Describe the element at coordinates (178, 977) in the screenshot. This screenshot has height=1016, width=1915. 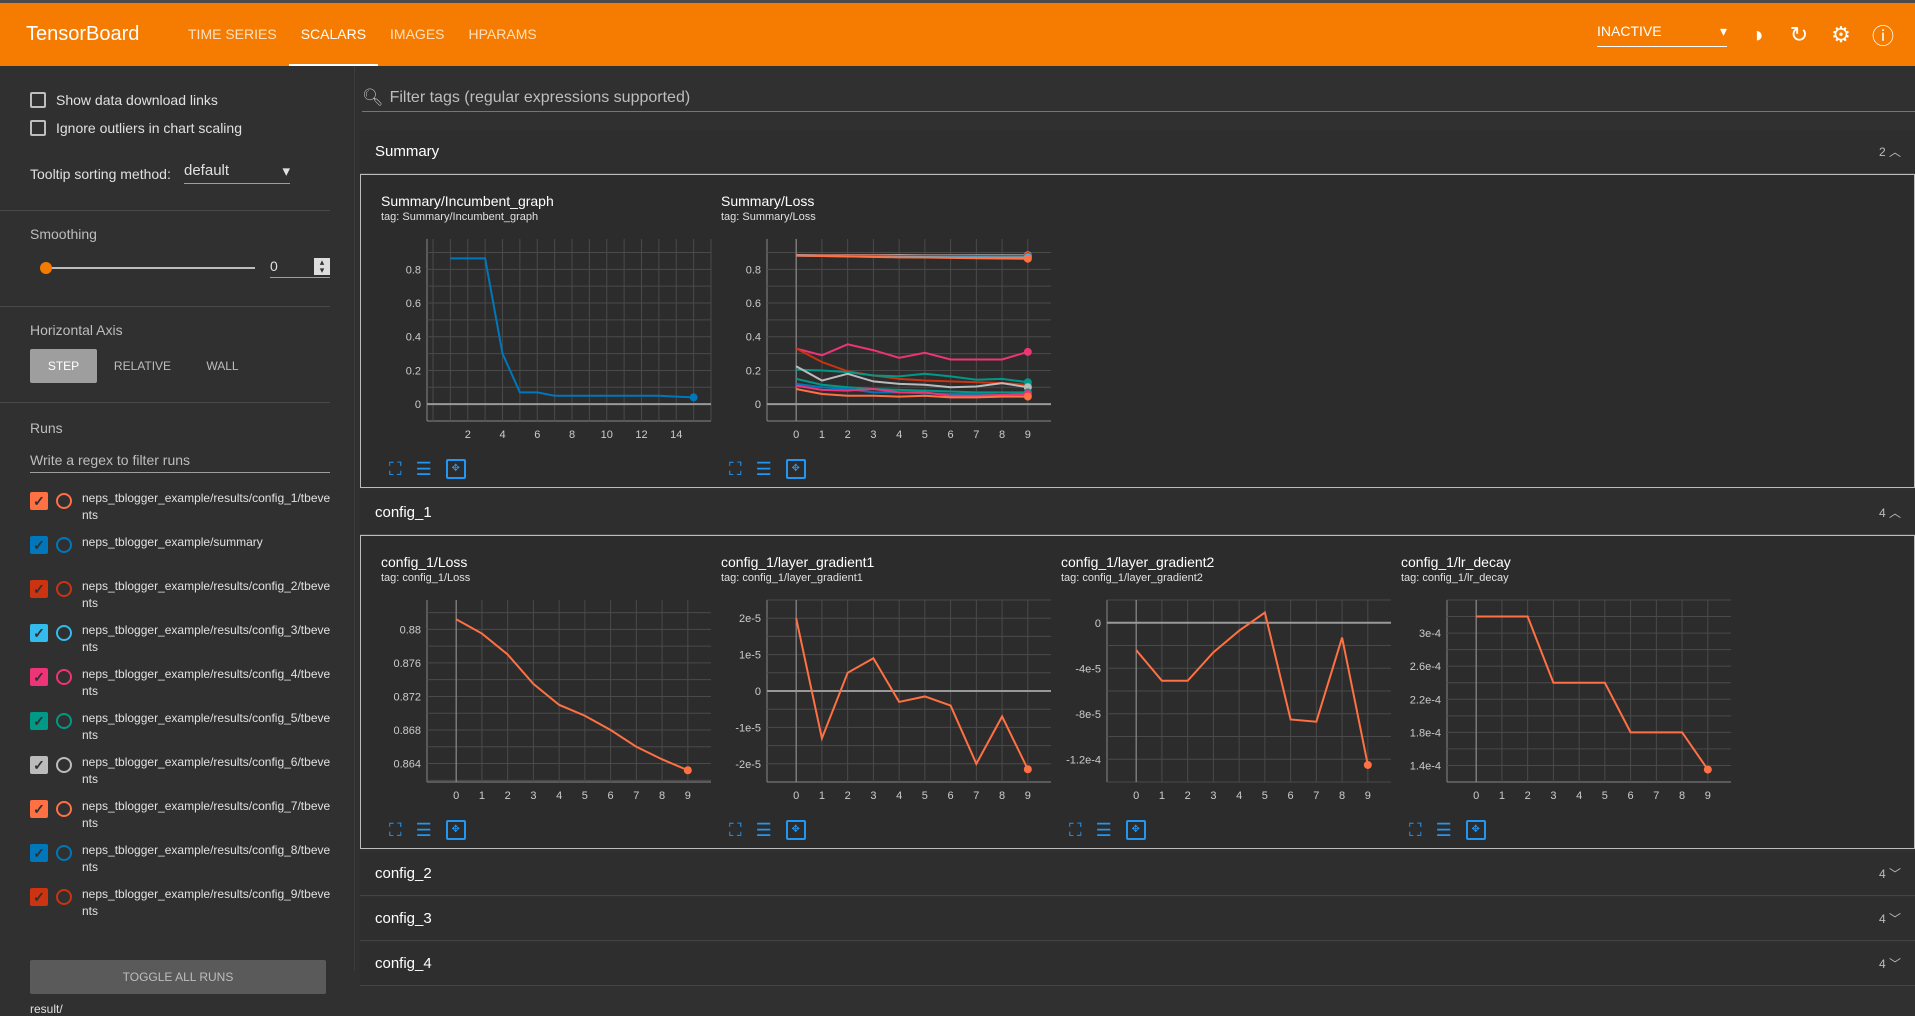
I see `toggle-all-runs-button: TOGGLE ALL RUNS` at that location.